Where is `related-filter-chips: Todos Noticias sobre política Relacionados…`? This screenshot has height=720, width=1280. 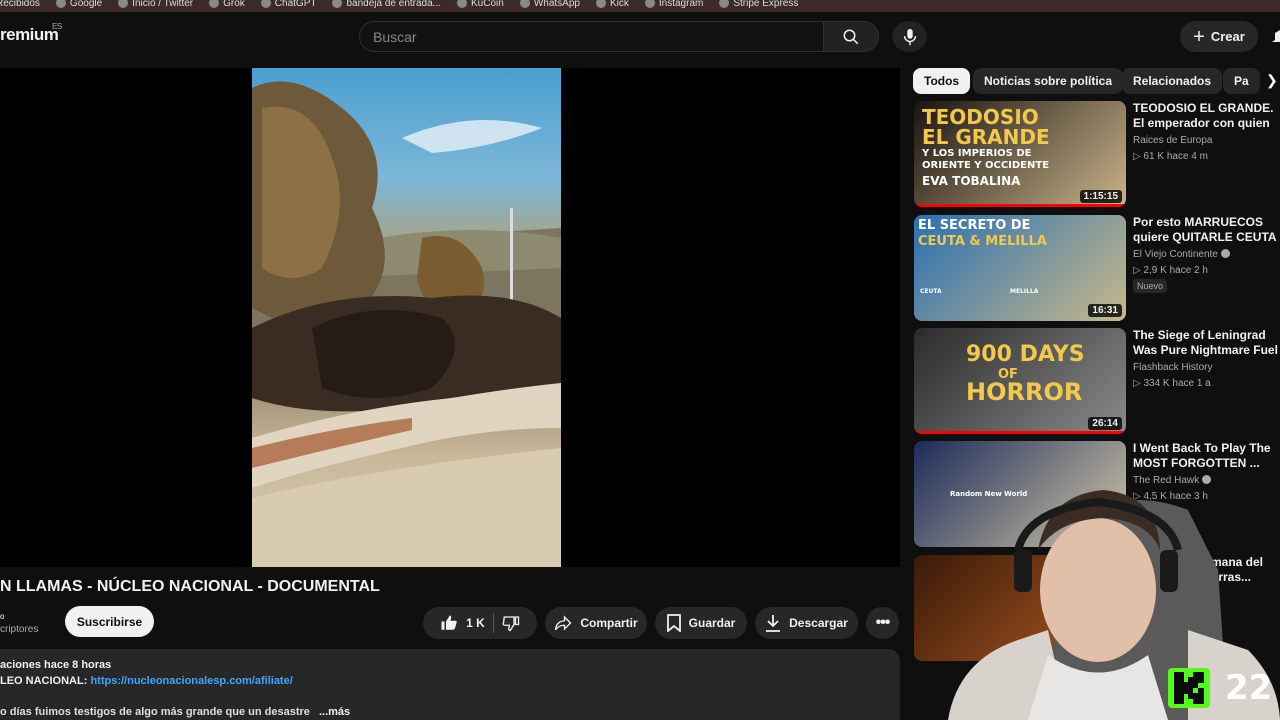 related-filter-chips: Todos Noticias sobre política Relacionados… is located at coordinates (1096, 81).